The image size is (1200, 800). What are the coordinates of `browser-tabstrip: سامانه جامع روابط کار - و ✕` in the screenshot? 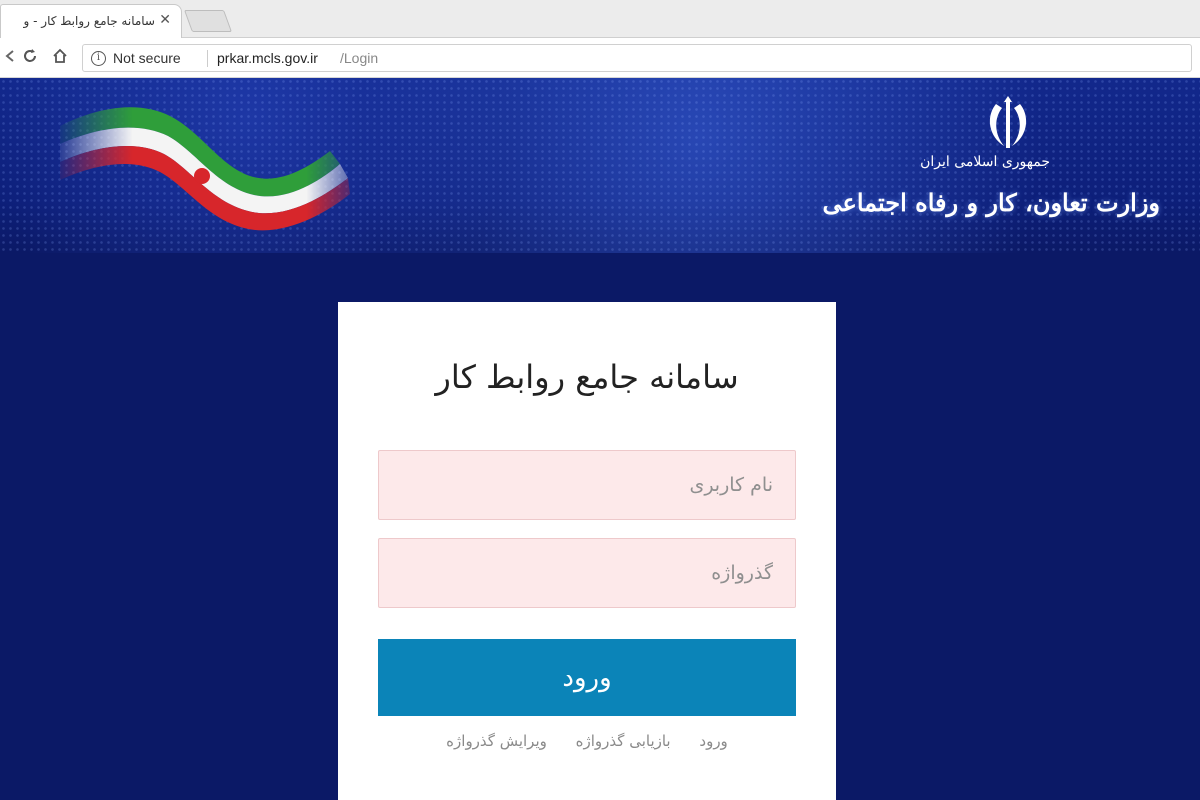 It's located at (600, 19).